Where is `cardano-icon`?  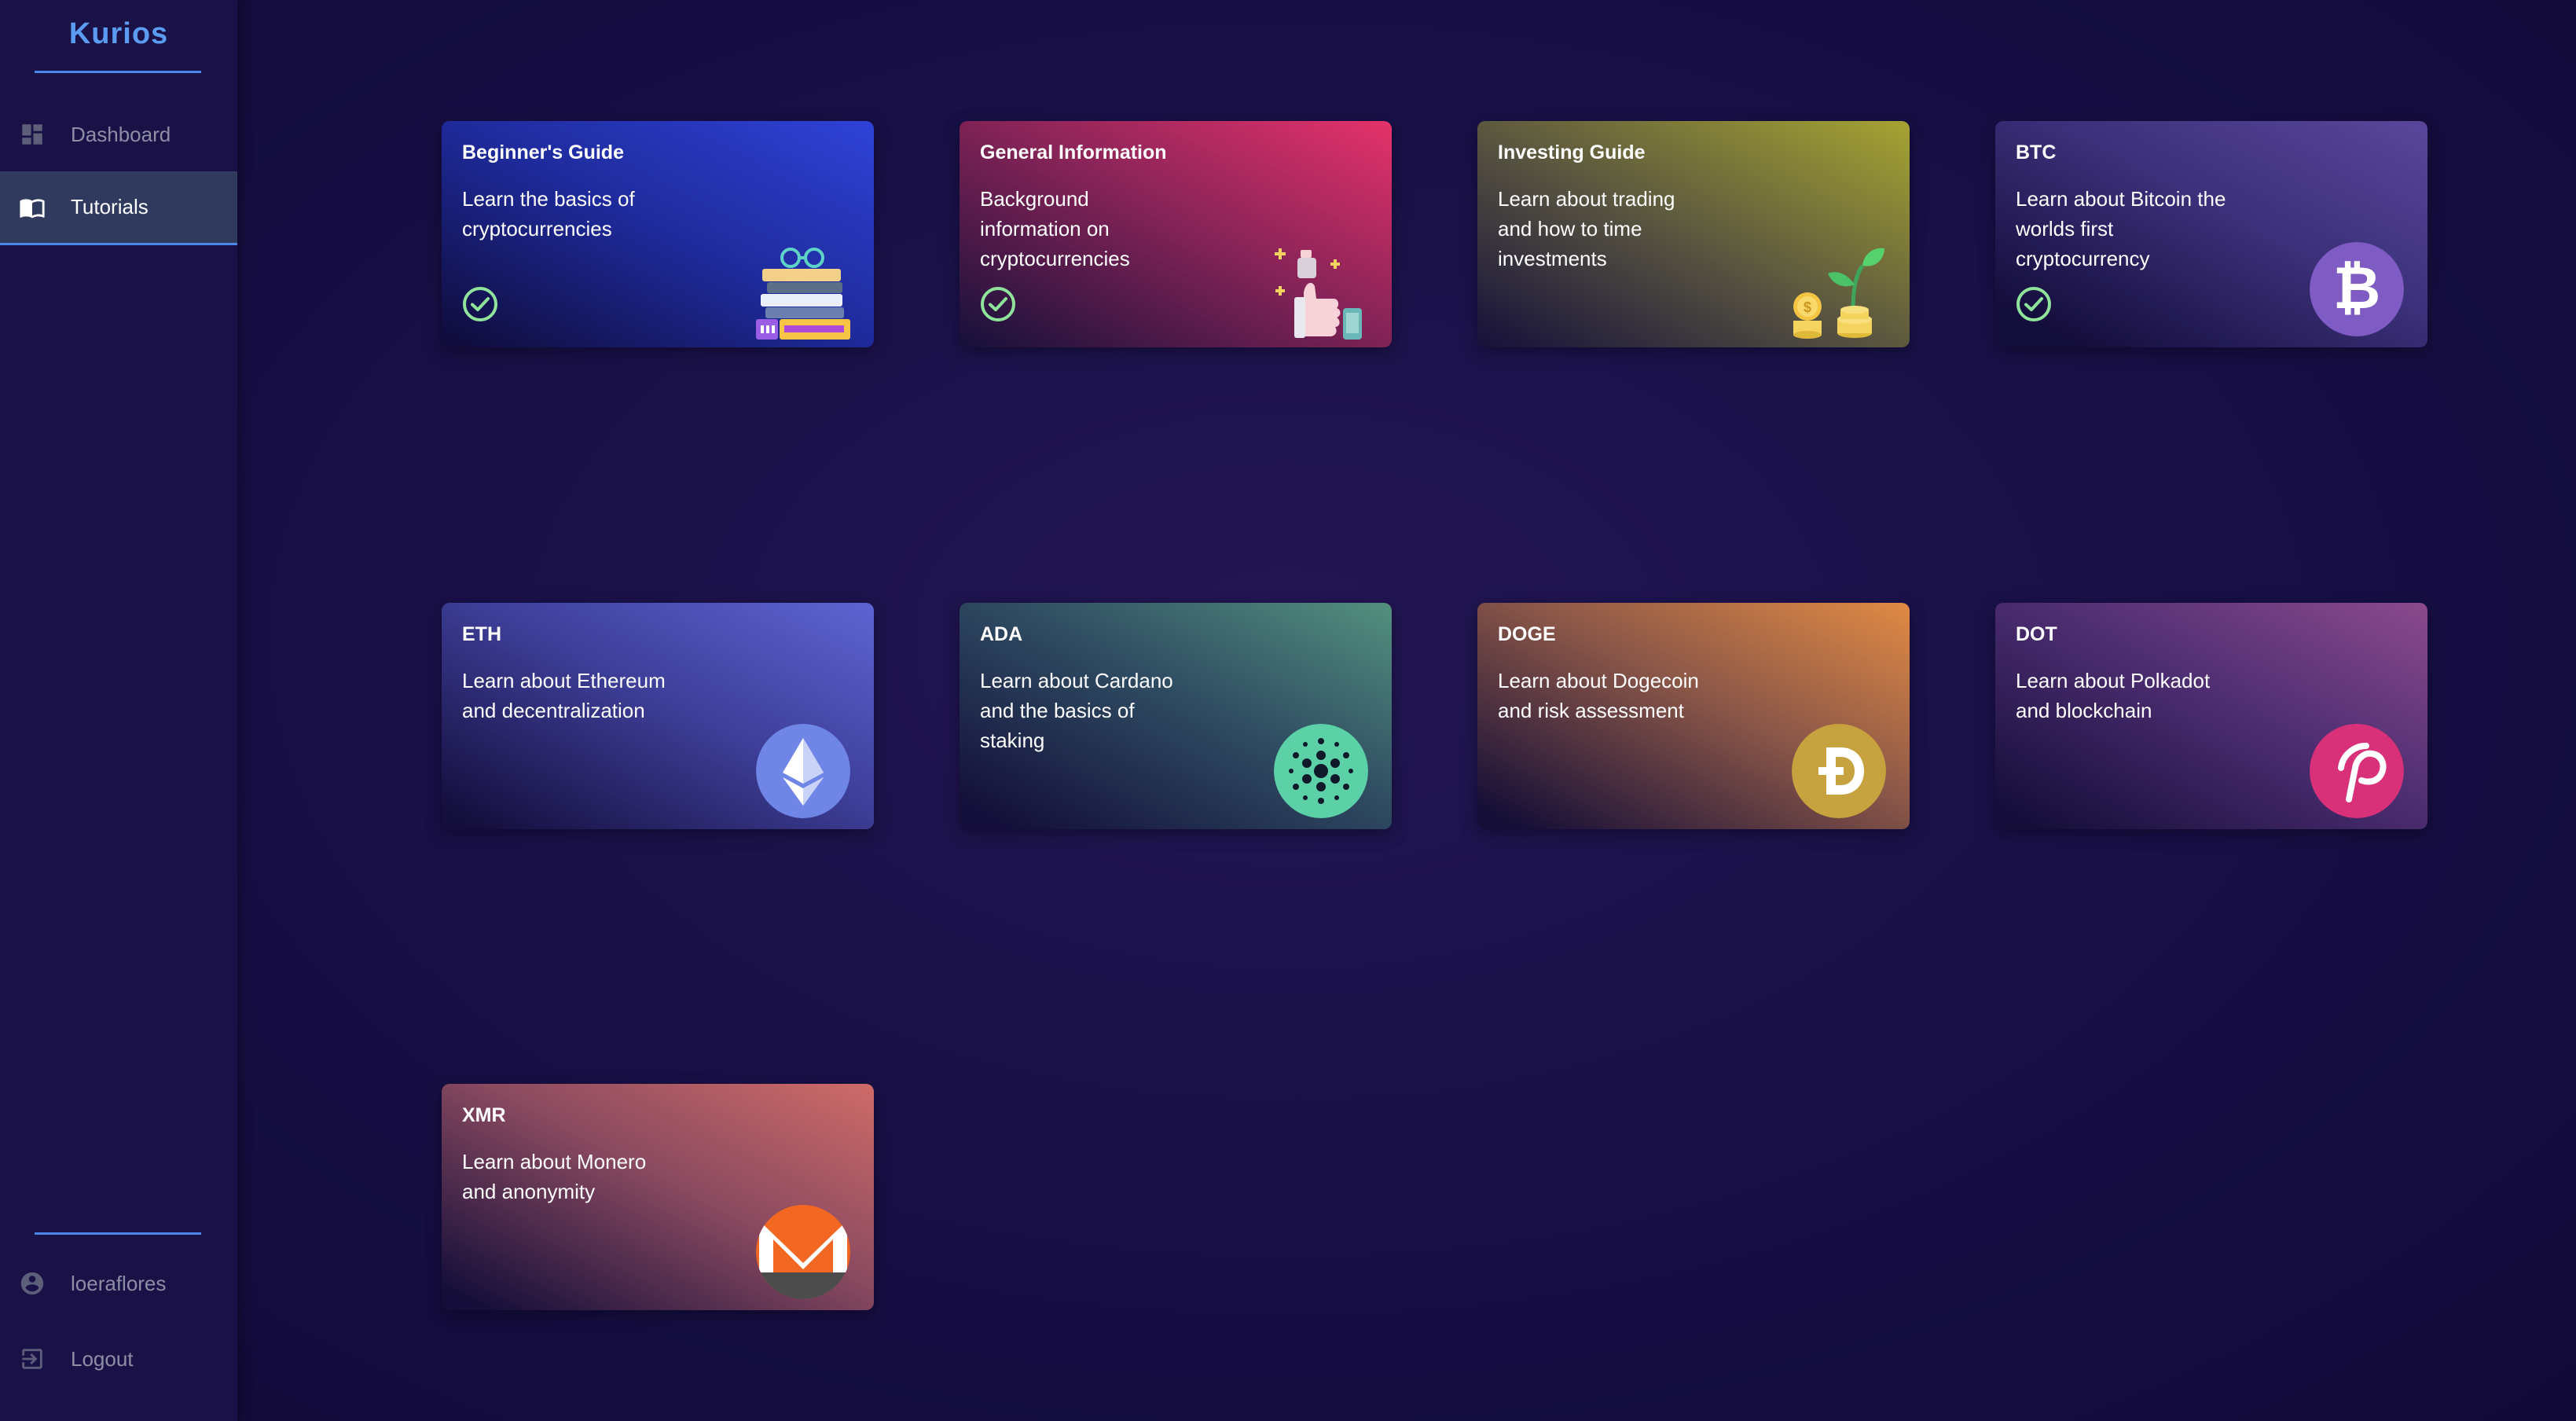 cardano-icon is located at coordinates (1321, 771).